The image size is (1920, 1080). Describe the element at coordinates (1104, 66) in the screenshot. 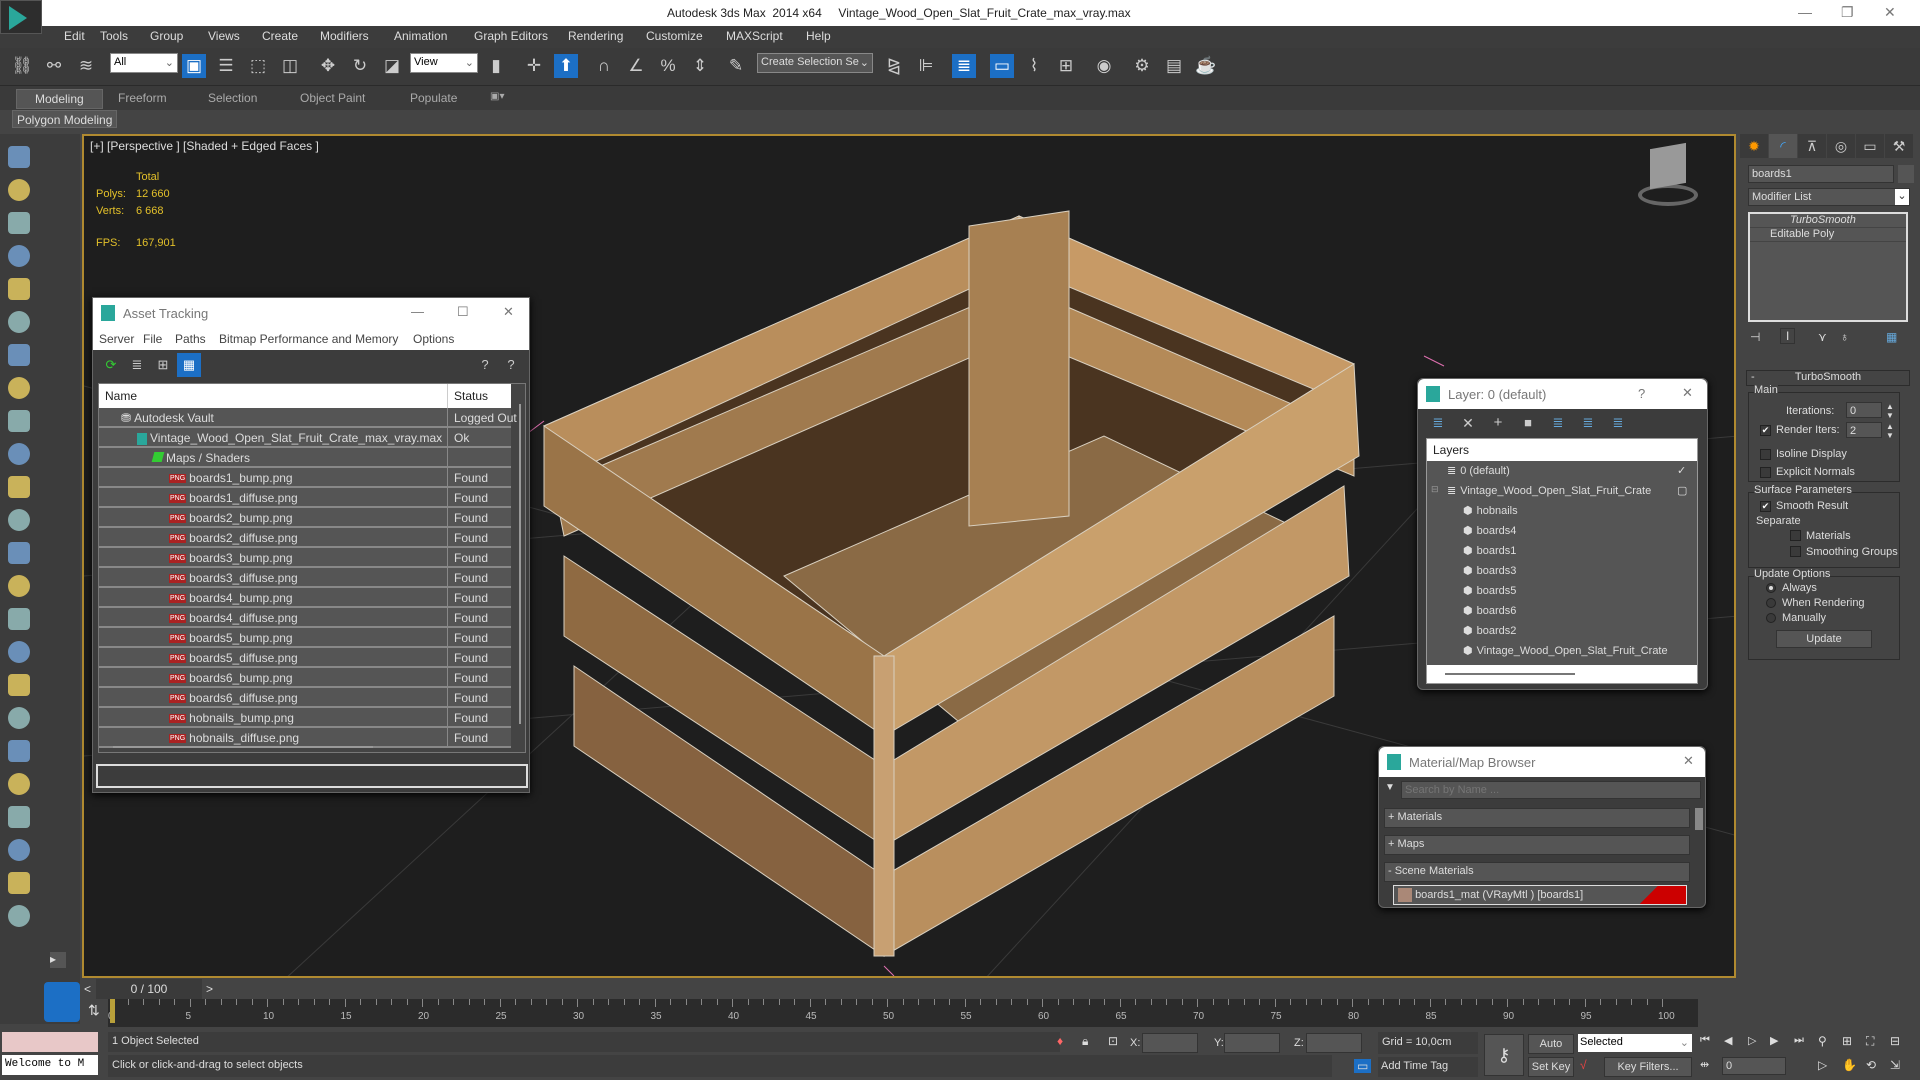

I see `material-editor-icon: ◉` at that location.